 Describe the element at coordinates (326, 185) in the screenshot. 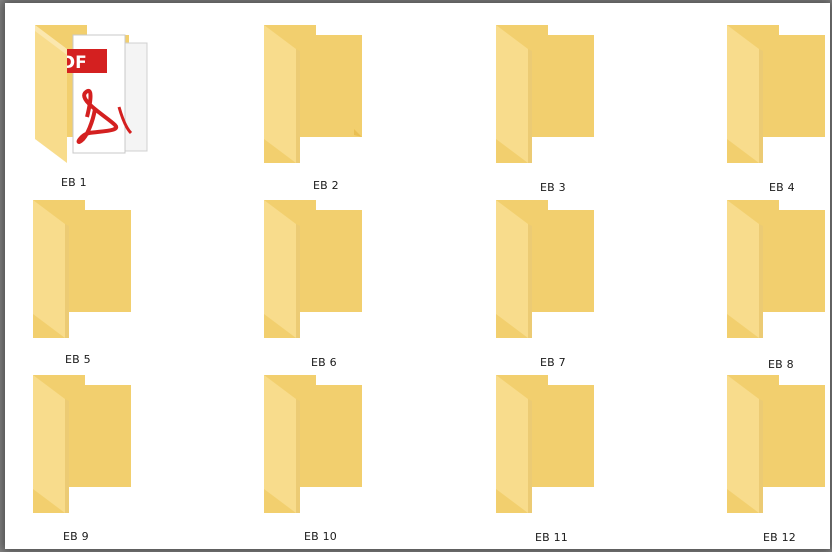

I see `folder-label: EB 2` at that location.